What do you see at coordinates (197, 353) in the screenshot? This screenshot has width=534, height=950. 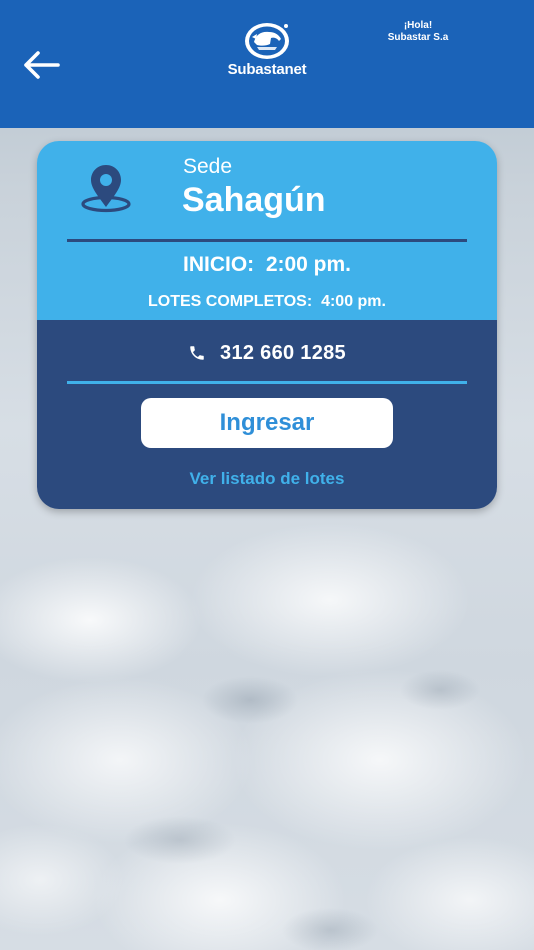 I see `phone-icon` at bounding box center [197, 353].